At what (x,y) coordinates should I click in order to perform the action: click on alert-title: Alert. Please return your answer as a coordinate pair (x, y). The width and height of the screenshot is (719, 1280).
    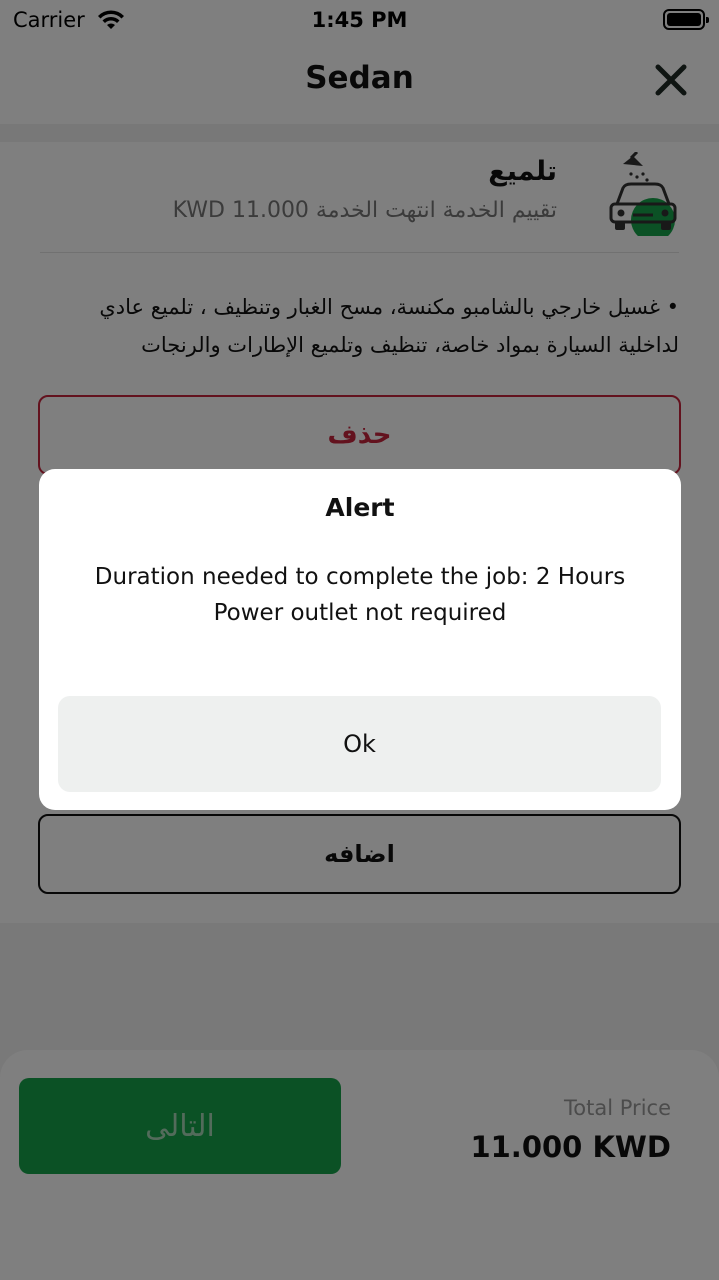
    Looking at the image, I should click on (360, 507).